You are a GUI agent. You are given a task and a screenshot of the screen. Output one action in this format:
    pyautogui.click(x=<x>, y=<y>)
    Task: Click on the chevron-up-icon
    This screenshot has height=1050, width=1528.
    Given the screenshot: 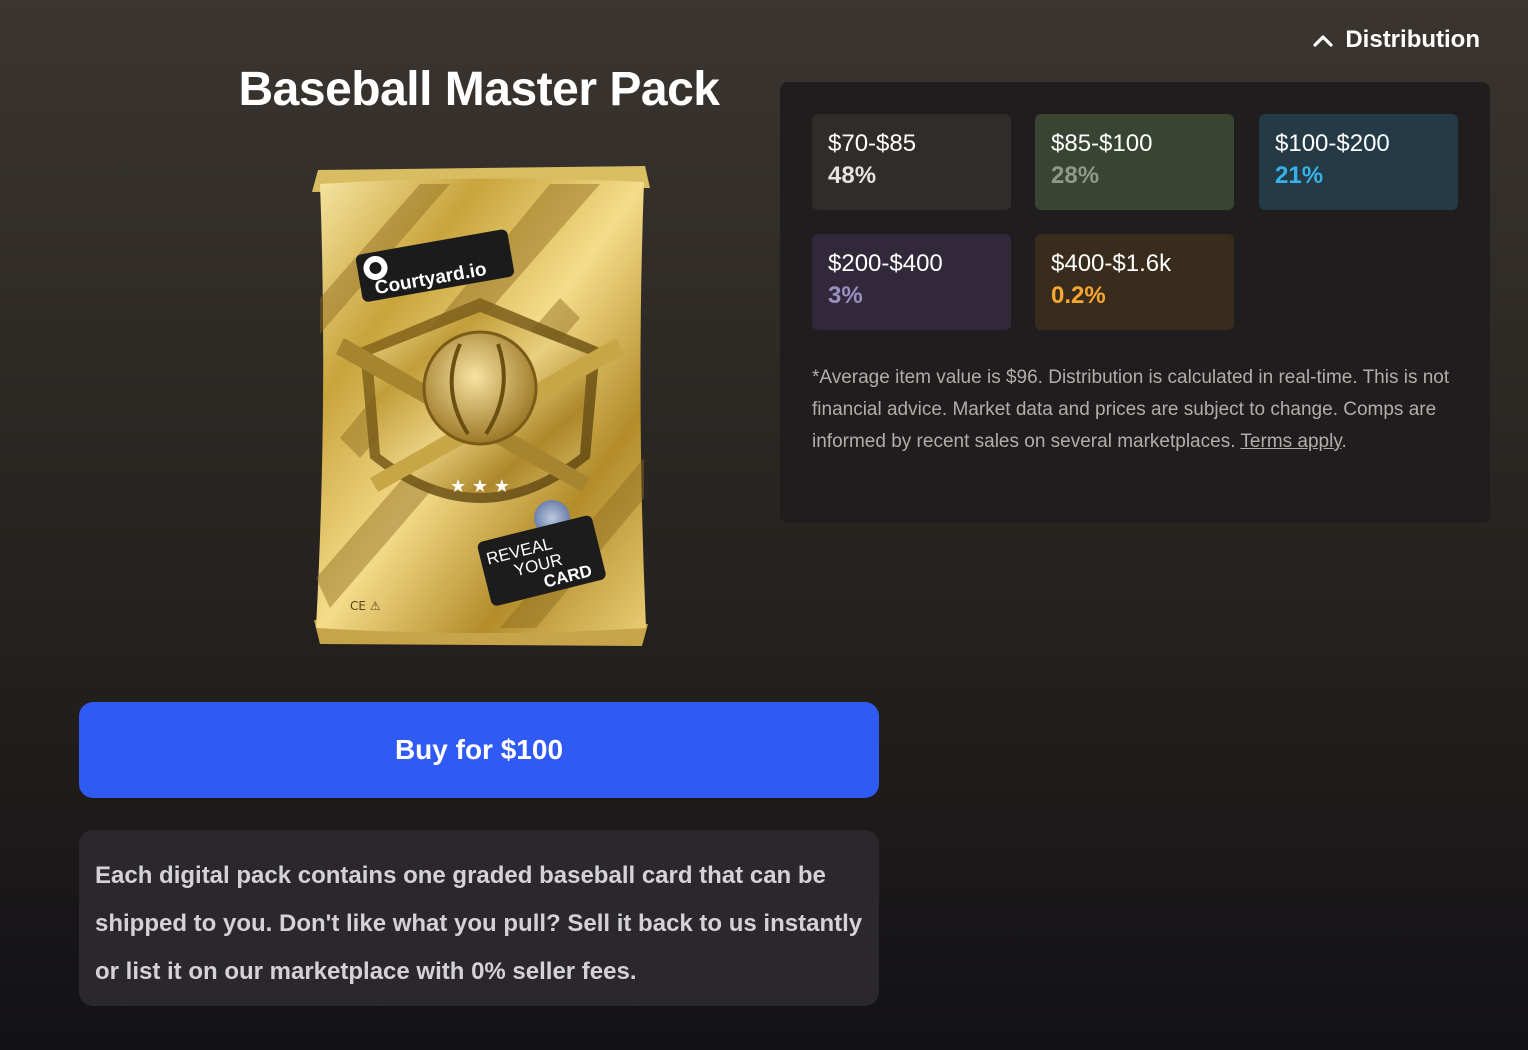 What is the action you would take?
    pyautogui.click(x=1323, y=41)
    